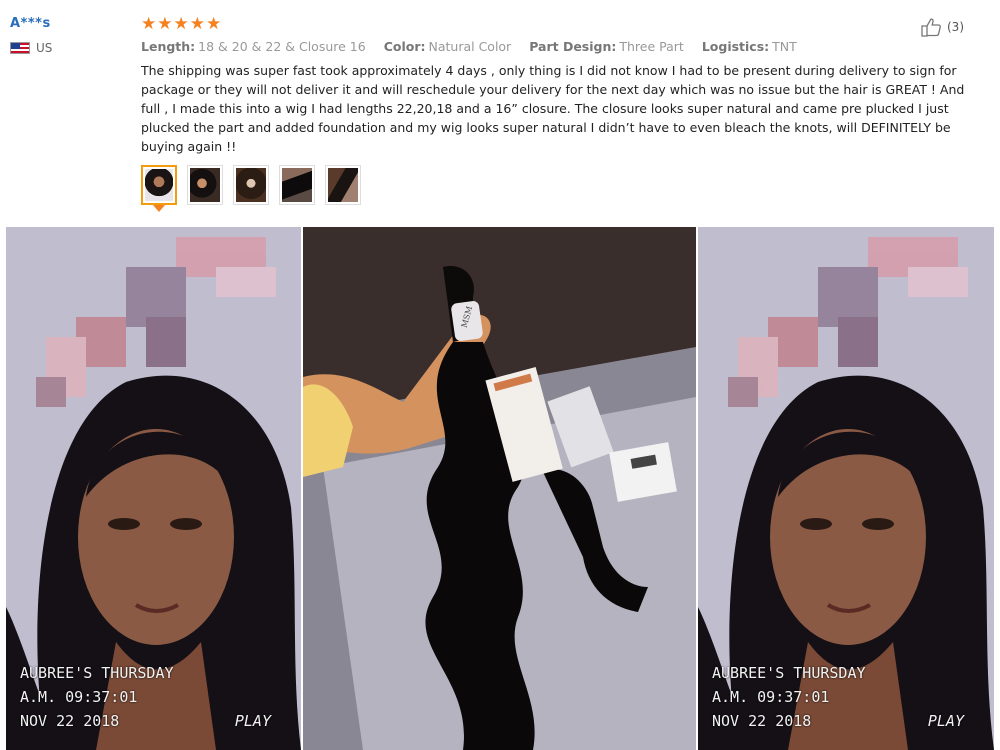 Image resolution: width=1000 pixels, height=750 pixels. I want to click on selected-caret-icon, so click(159, 208).